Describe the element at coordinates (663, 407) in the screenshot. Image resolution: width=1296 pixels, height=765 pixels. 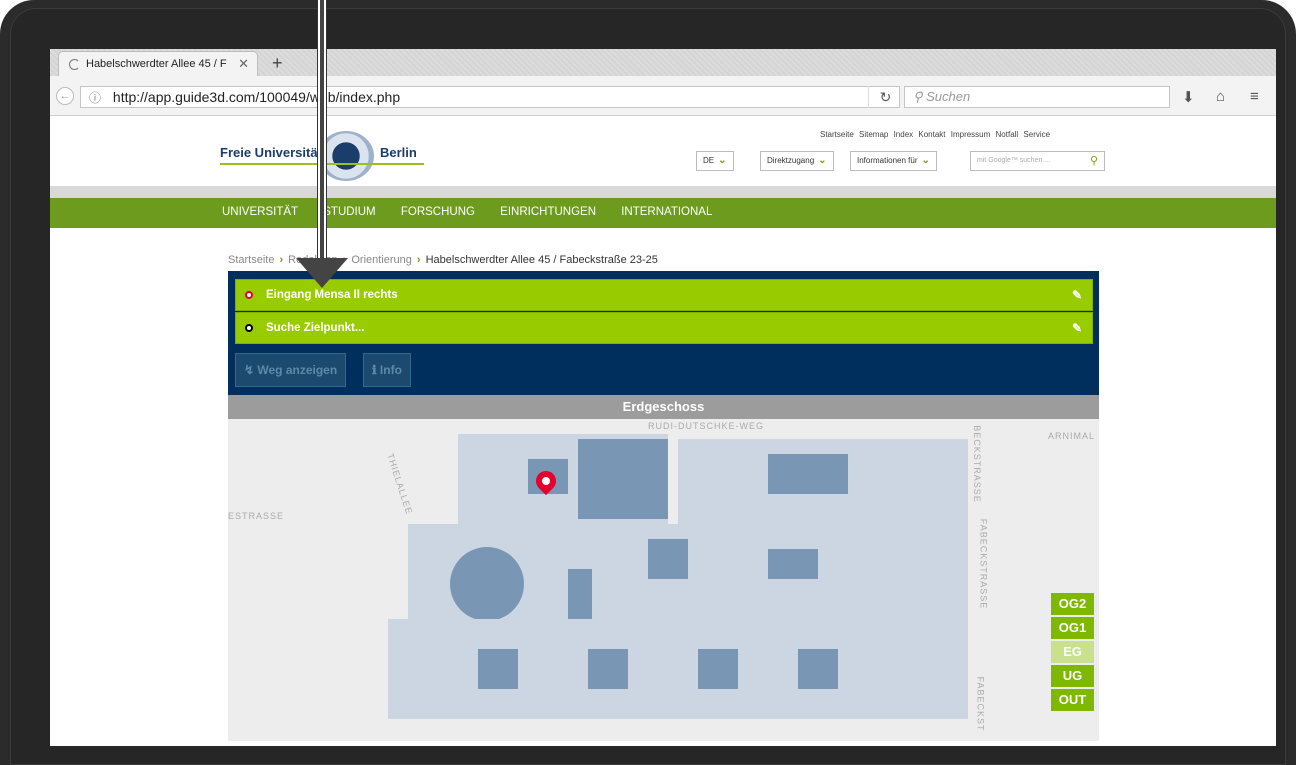
I see `floor-title: Erdgeschoss` at that location.